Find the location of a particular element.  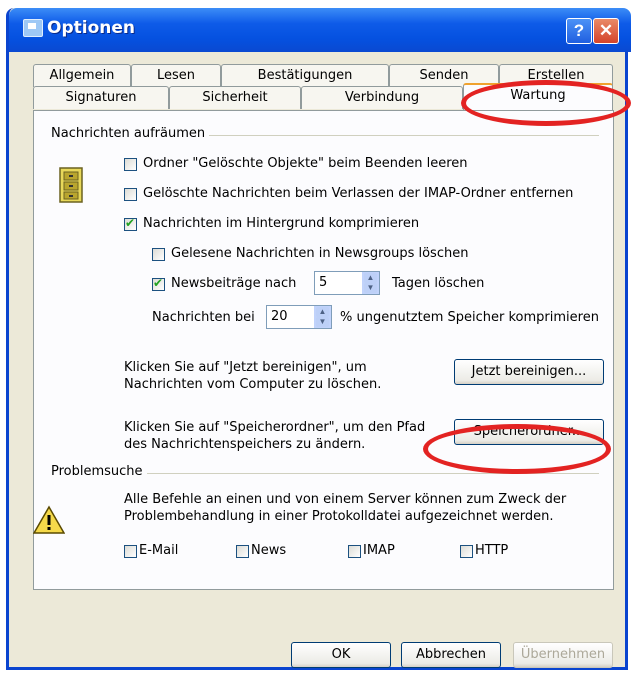

checkbox-empty-deleted is located at coordinates (130, 164).